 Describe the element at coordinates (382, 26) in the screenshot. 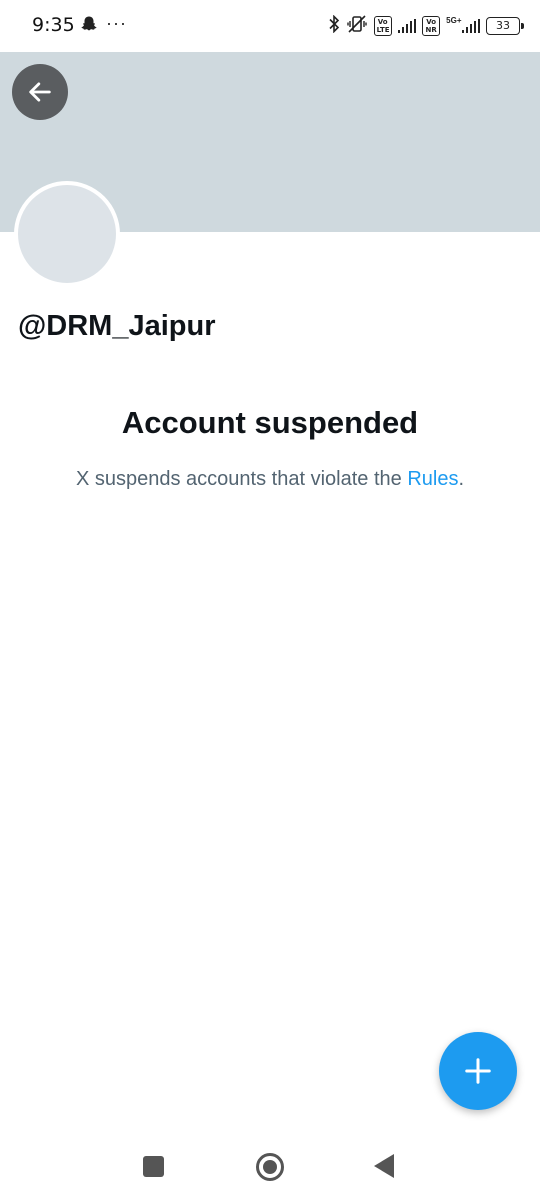

I see `volte-badge: Vo LTE` at that location.